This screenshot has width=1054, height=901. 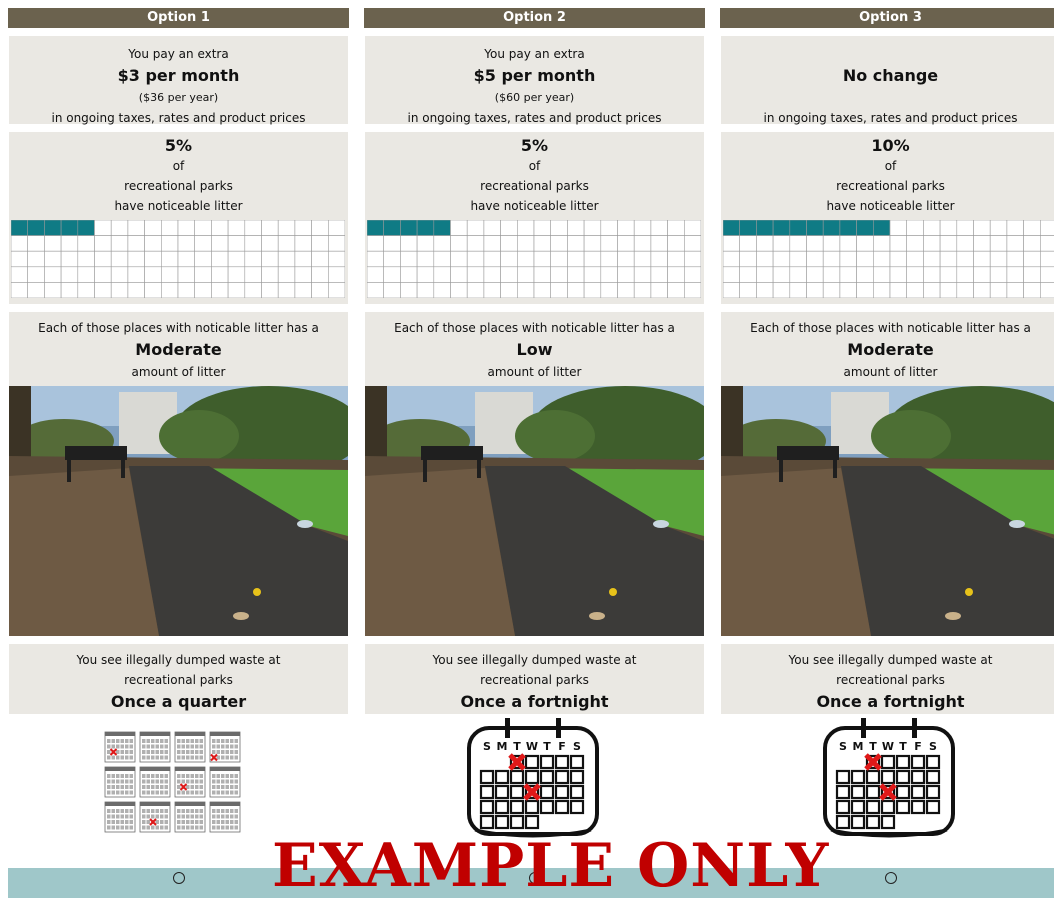 What do you see at coordinates (555, 436) in the screenshot?
I see `trees-mid` at bounding box center [555, 436].